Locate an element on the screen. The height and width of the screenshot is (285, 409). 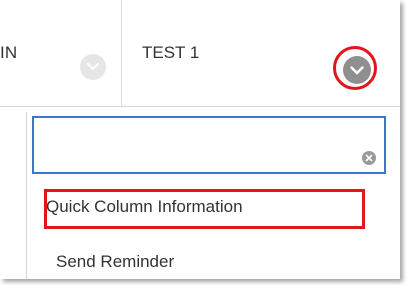
menu-item-send-reminder: Send Reminder is located at coordinates (115, 262).